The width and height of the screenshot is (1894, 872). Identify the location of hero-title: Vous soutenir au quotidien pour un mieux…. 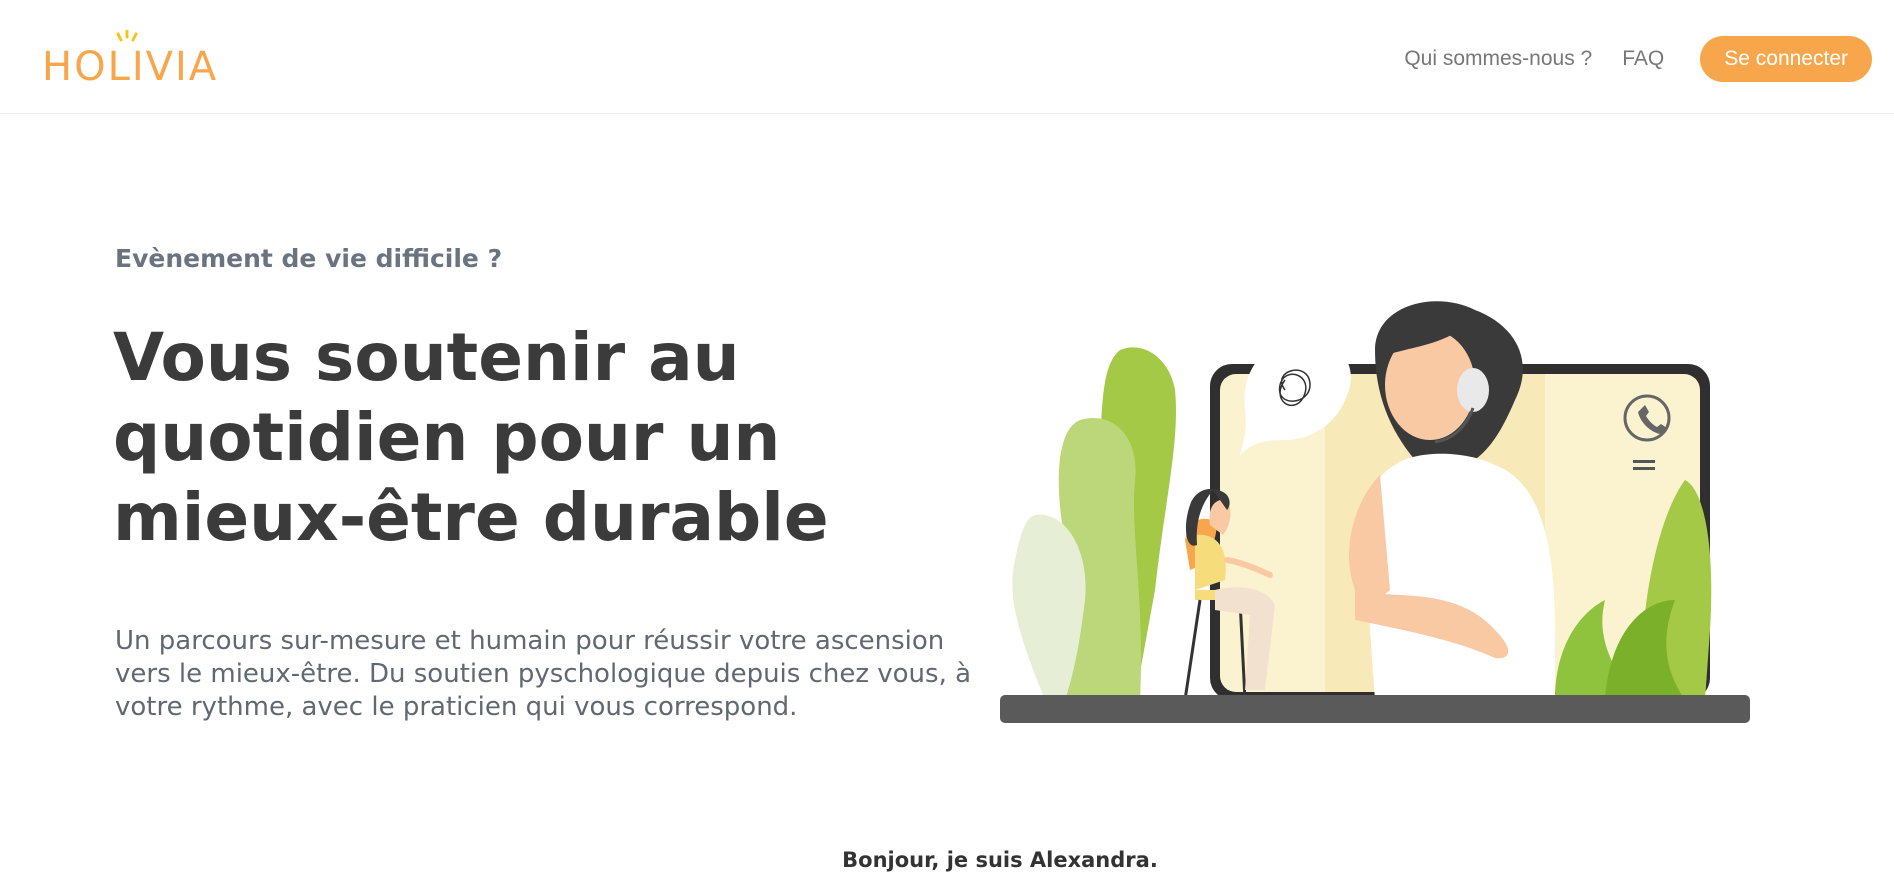
(471, 437).